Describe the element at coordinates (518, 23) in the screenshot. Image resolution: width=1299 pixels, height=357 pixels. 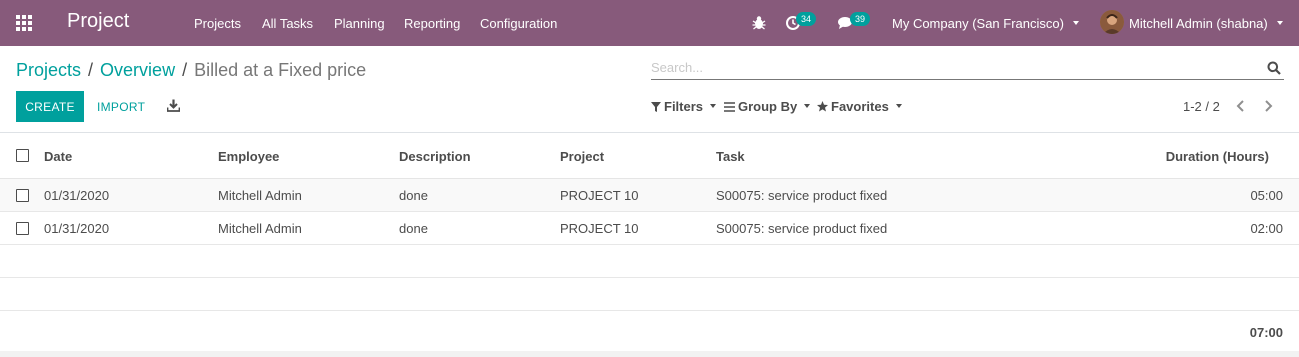
I see `menu-item-configuration: Configuration` at that location.